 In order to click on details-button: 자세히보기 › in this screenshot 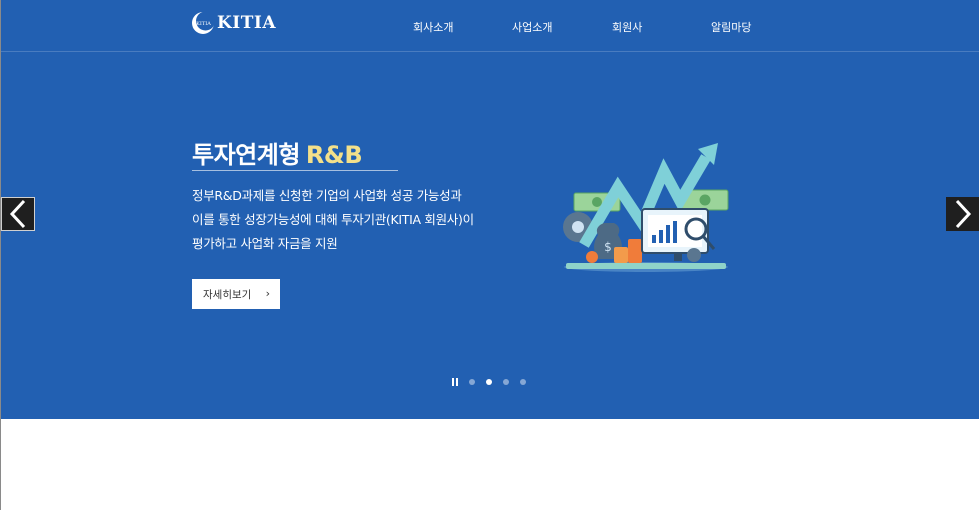, I will do `click(236, 294)`.